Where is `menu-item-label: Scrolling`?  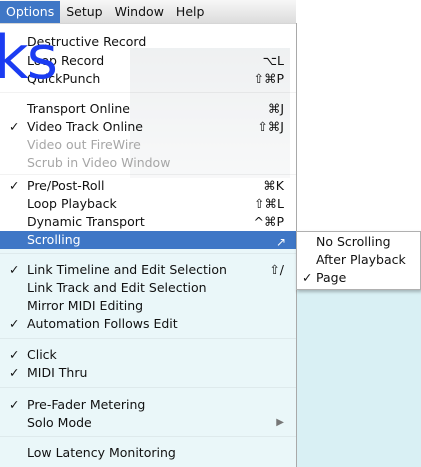 menu-item-label: Scrolling is located at coordinates (54, 239).